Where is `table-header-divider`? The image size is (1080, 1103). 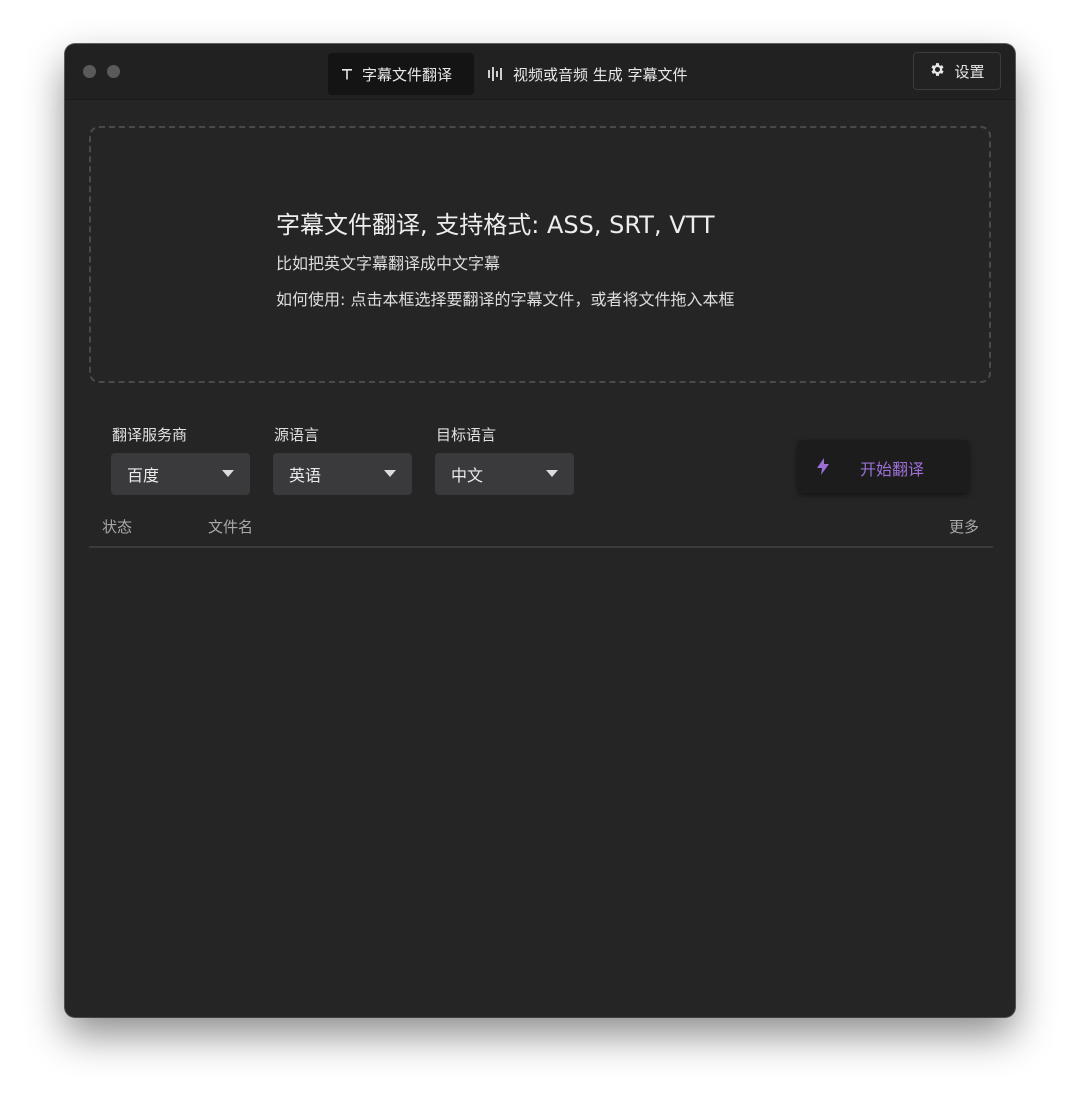
table-header-divider is located at coordinates (541, 547).